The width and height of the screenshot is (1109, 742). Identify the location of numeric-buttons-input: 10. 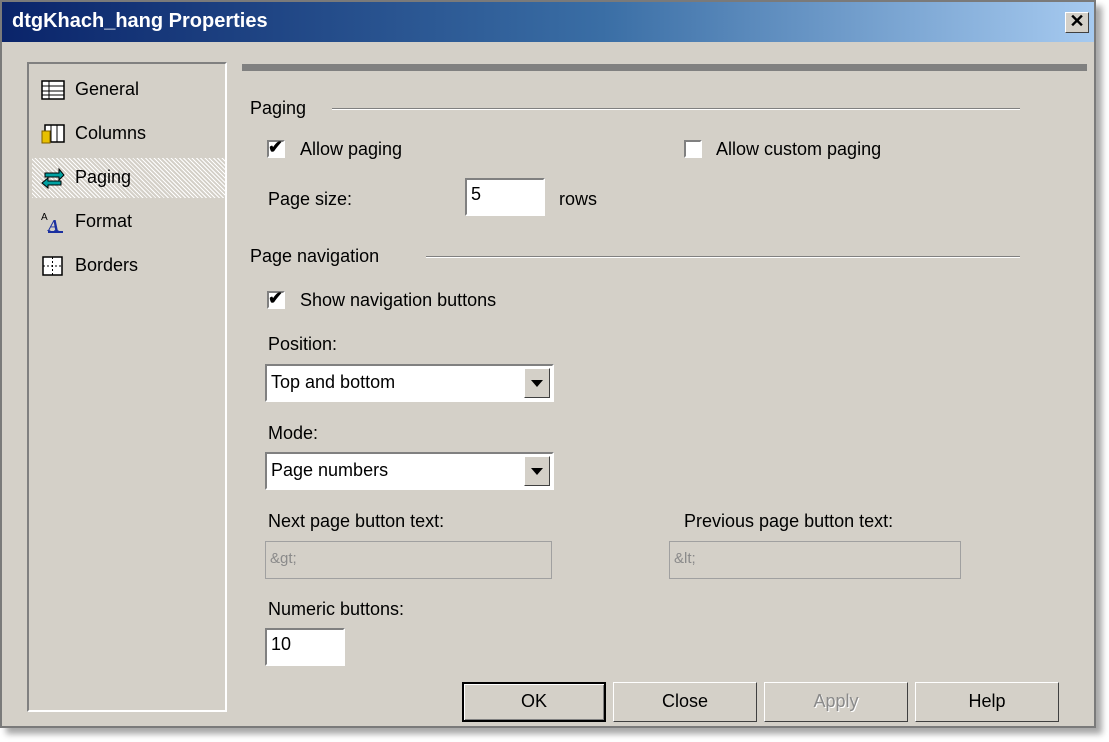
(305, 647).